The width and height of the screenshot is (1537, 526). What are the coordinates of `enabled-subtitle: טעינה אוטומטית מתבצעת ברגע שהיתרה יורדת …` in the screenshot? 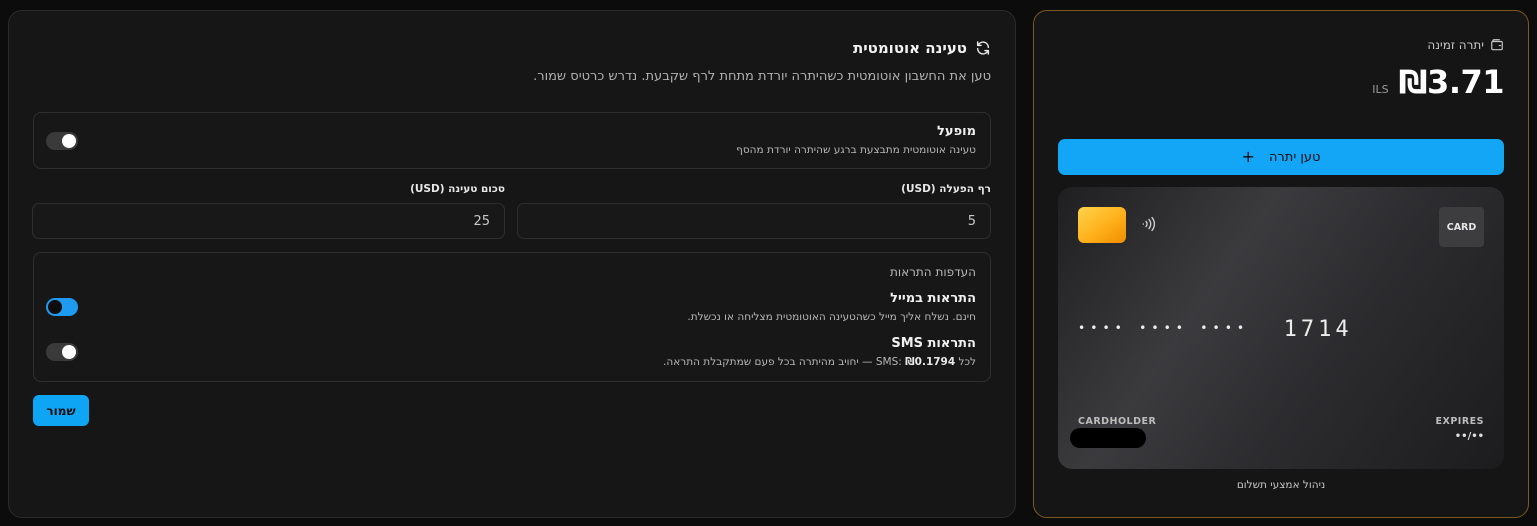 It's located at (856, 150).